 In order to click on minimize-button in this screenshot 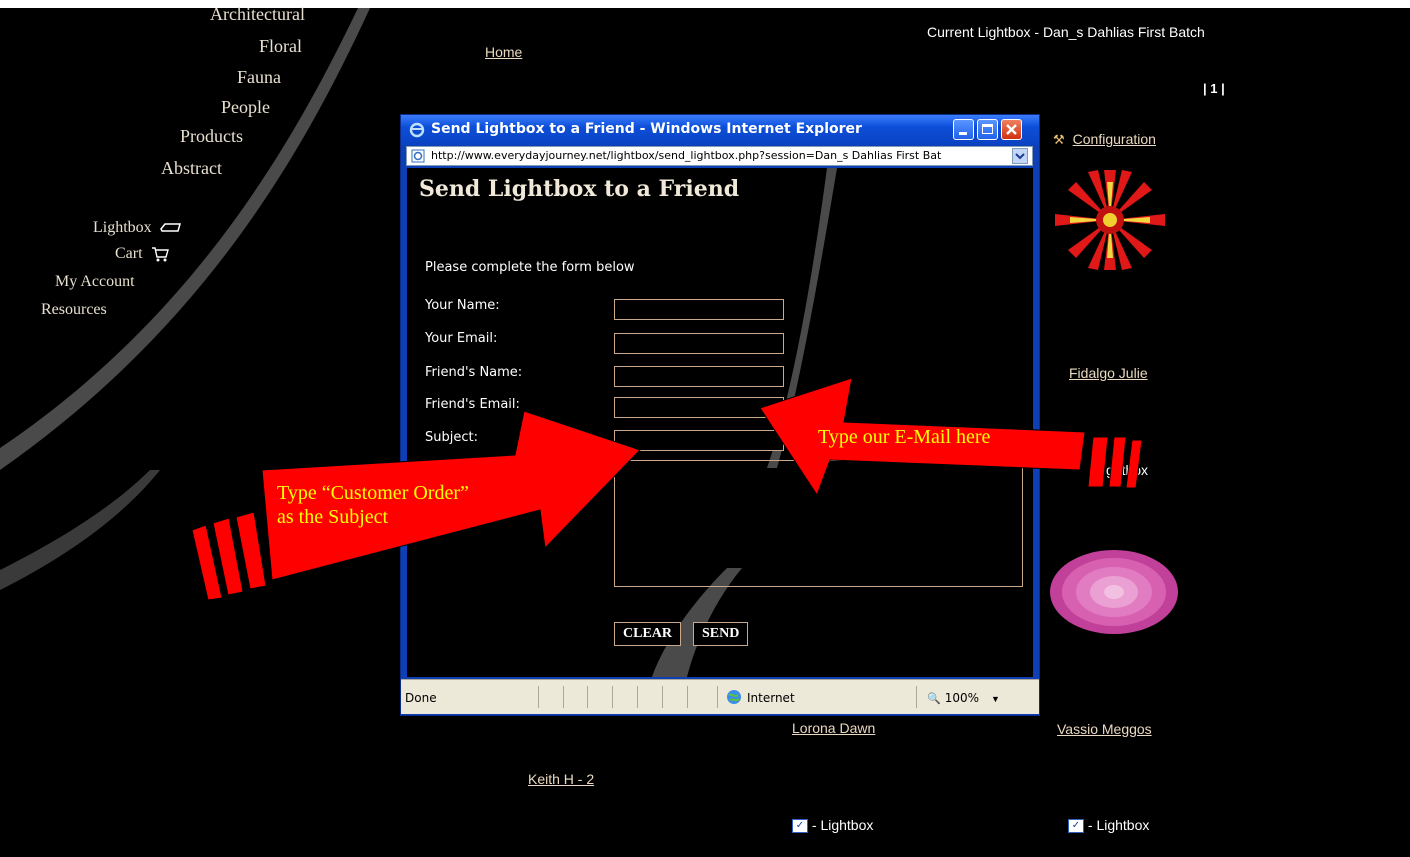, I will do `click(963, 129)`.